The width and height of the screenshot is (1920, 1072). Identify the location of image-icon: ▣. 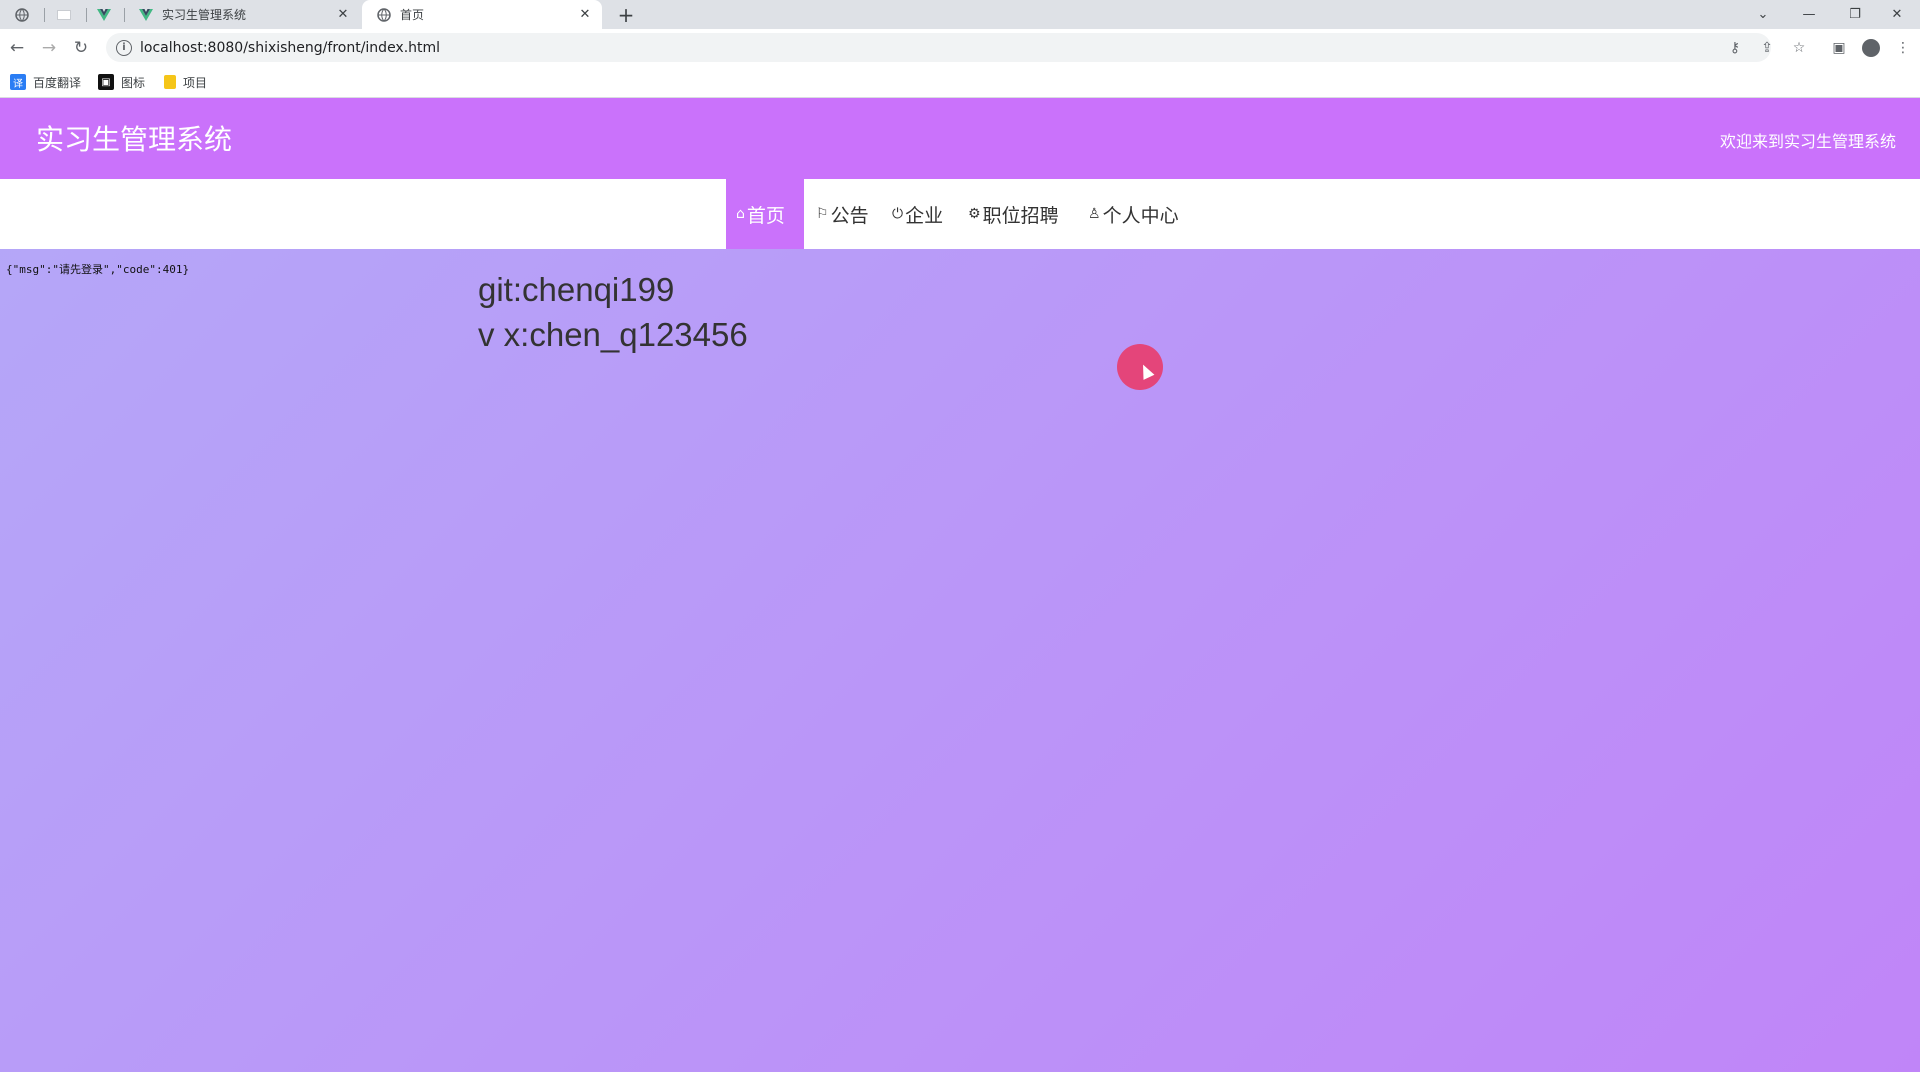
(106, 82).